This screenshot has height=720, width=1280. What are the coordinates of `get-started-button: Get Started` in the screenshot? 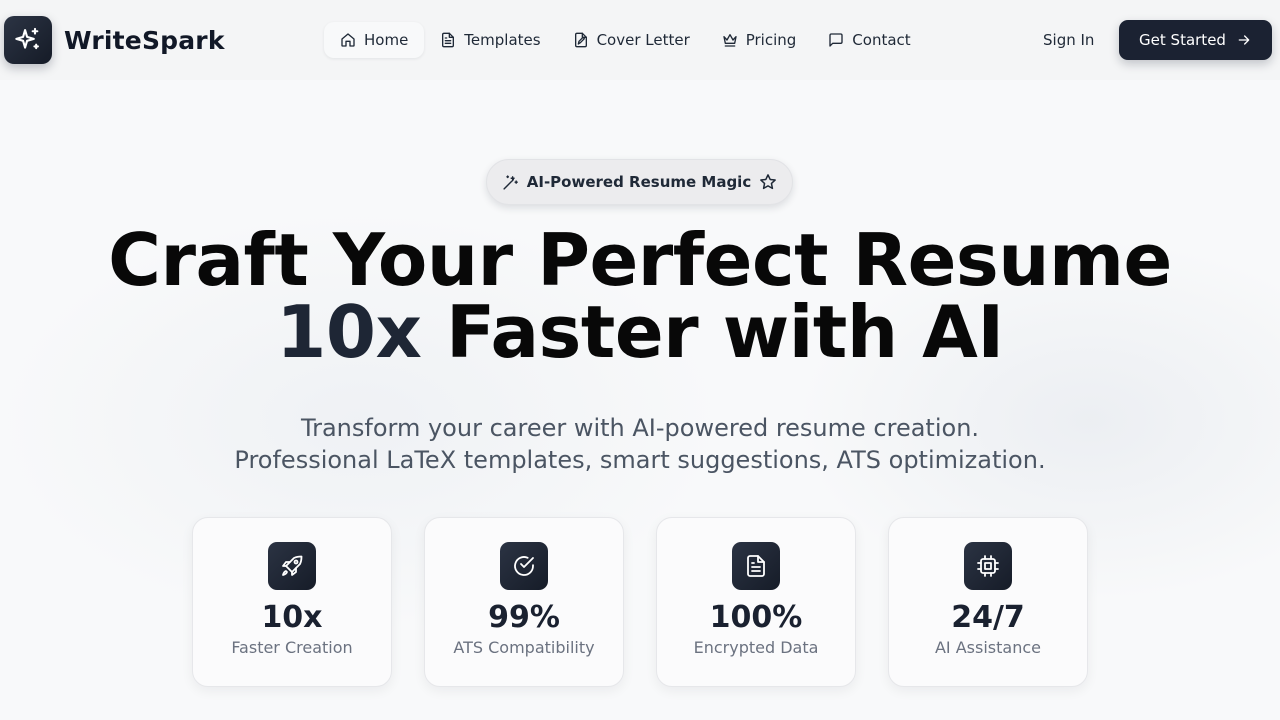 It's located at (1195, 40).